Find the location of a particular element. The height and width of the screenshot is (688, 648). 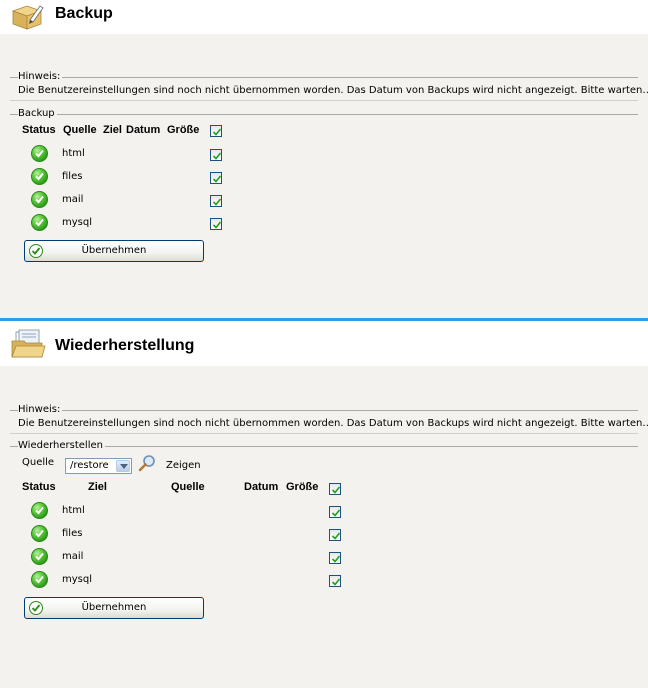

restore-header: Wiederherstellung is located at coordinates (324, 343).